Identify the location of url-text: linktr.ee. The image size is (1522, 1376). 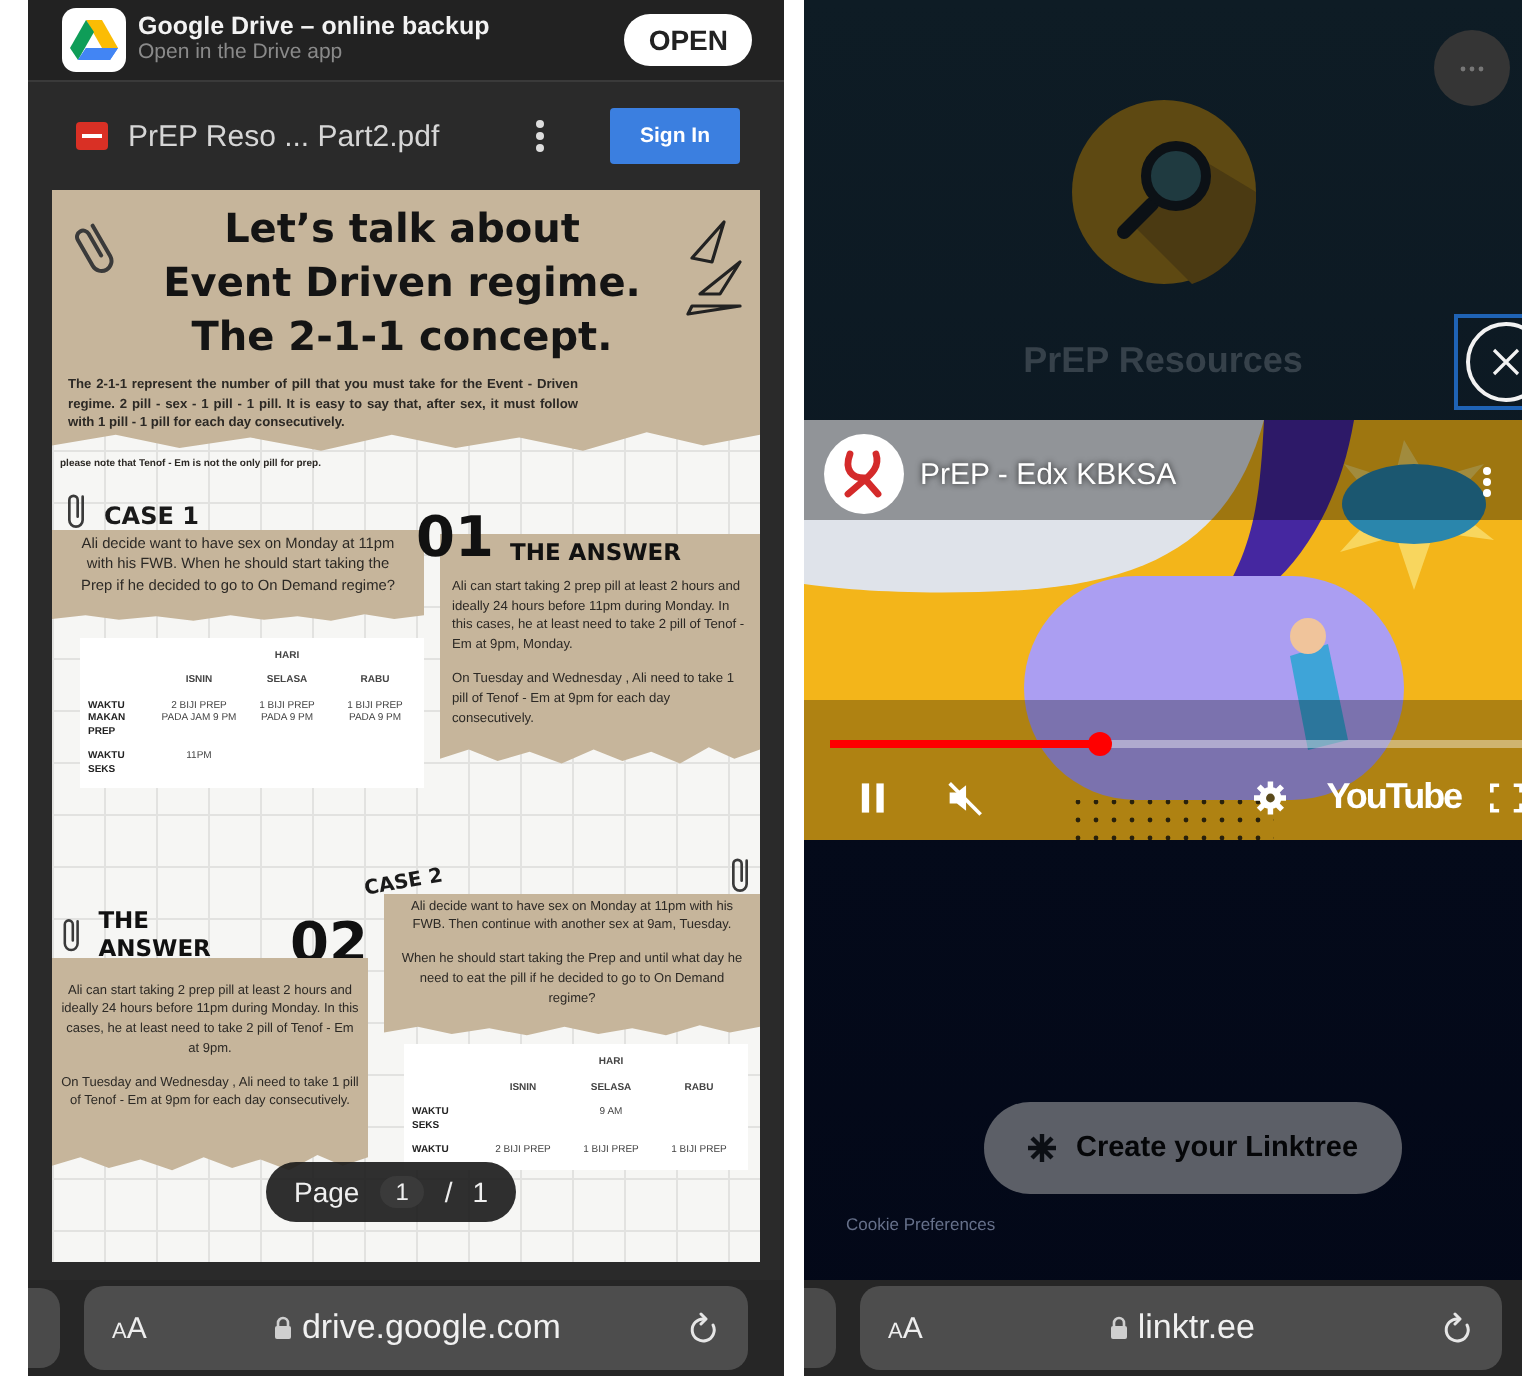
(1196, 1328).